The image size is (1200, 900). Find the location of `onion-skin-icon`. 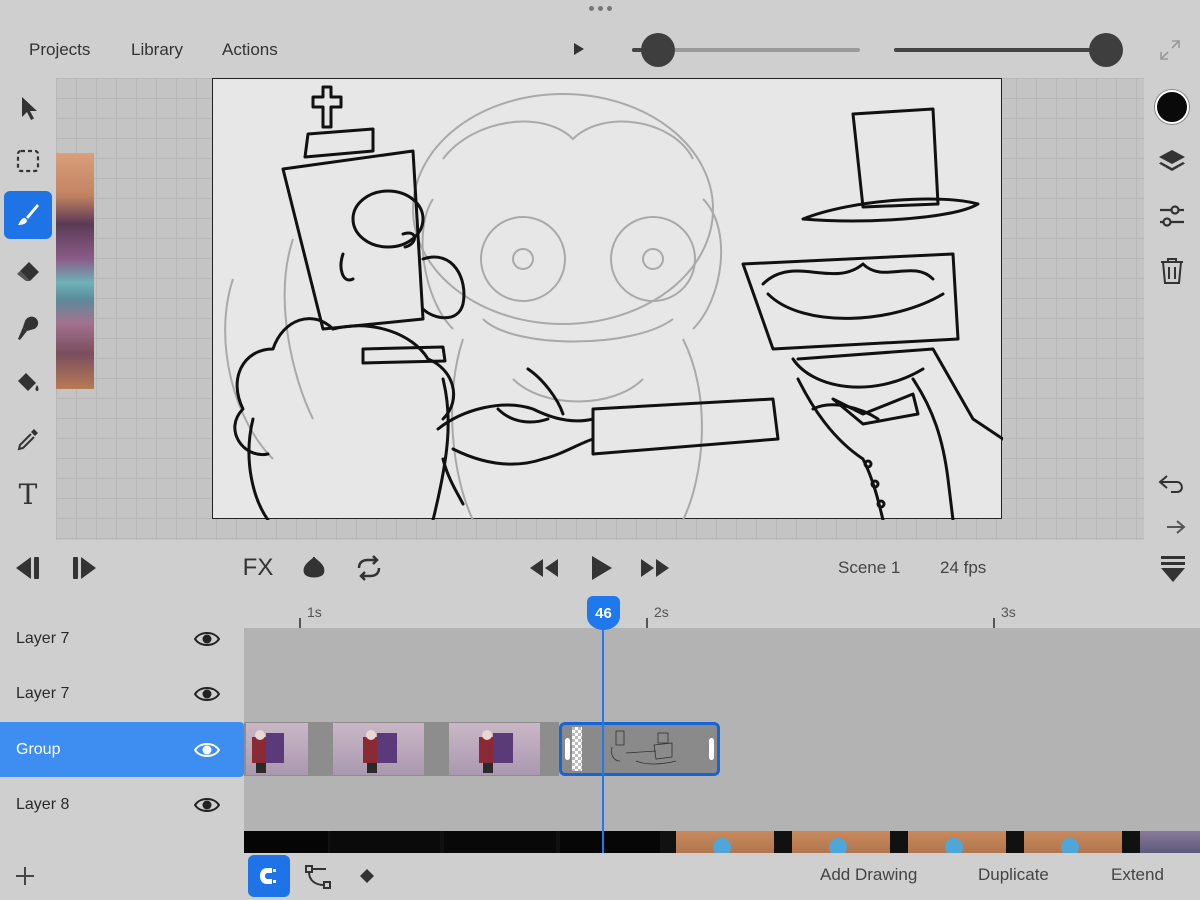

onion-skin-icon is located at coordinates (314, 568).